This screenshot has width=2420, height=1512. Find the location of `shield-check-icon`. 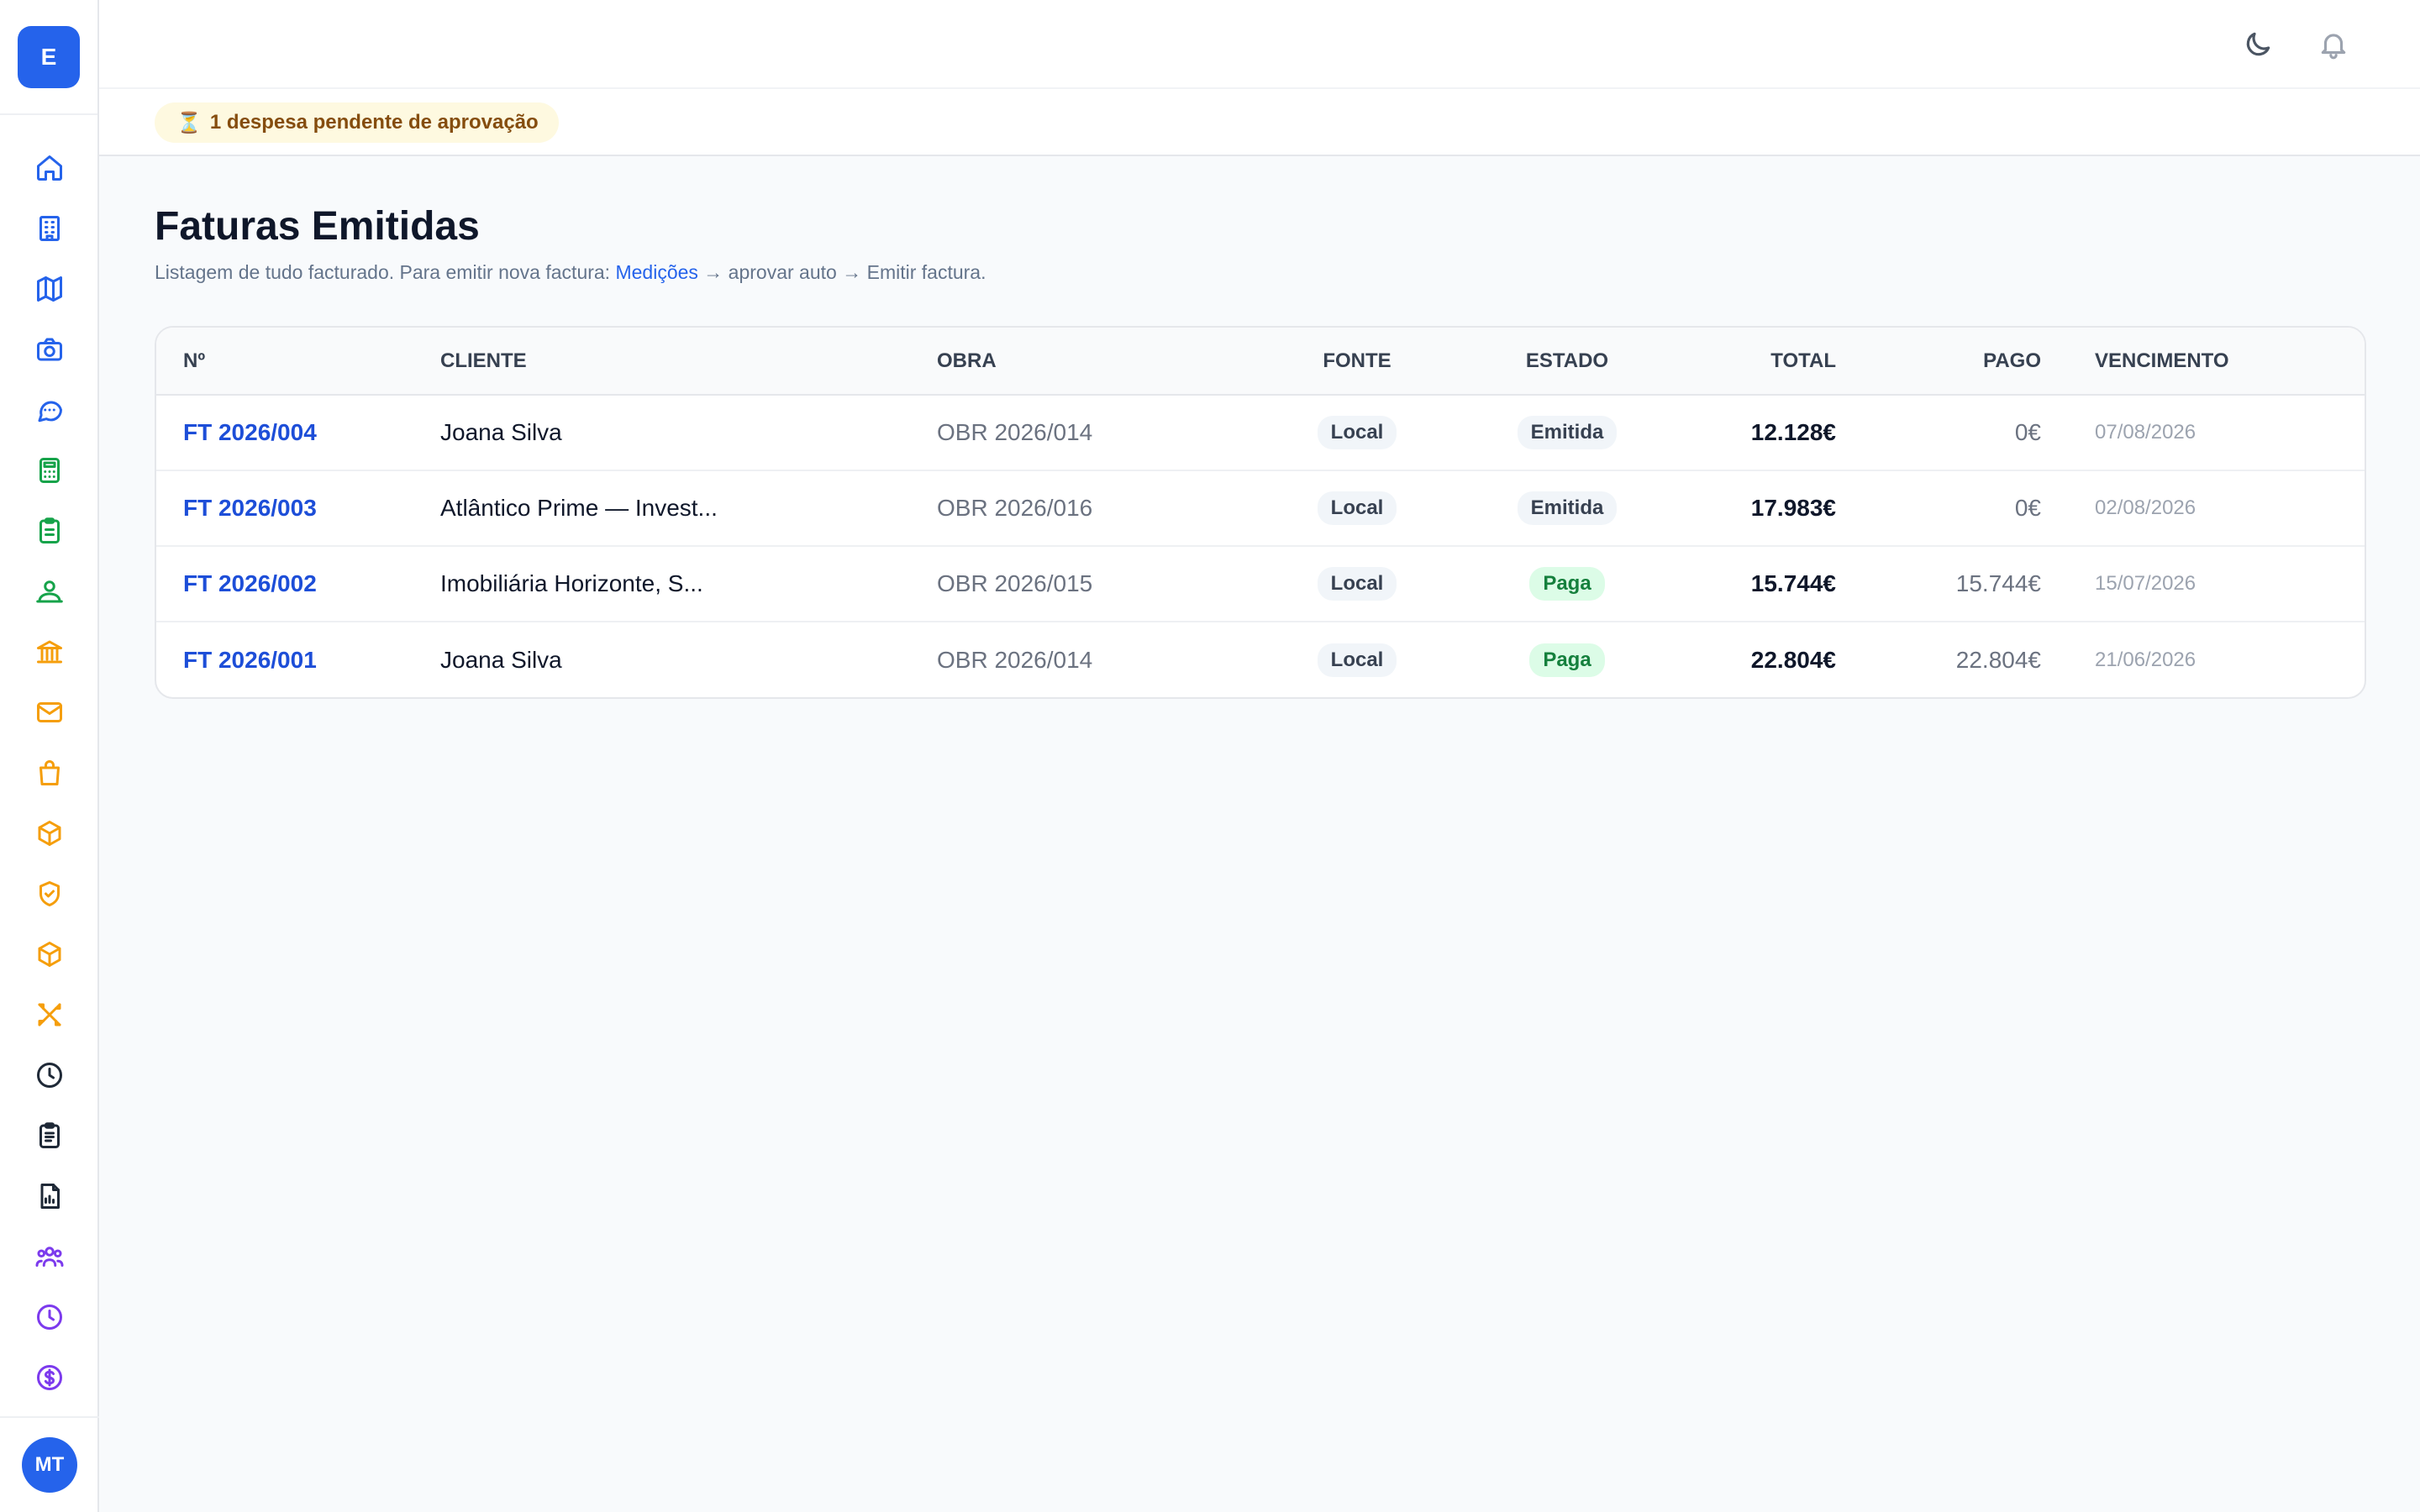

shield-check-icon is located at coordinates (50, 893).